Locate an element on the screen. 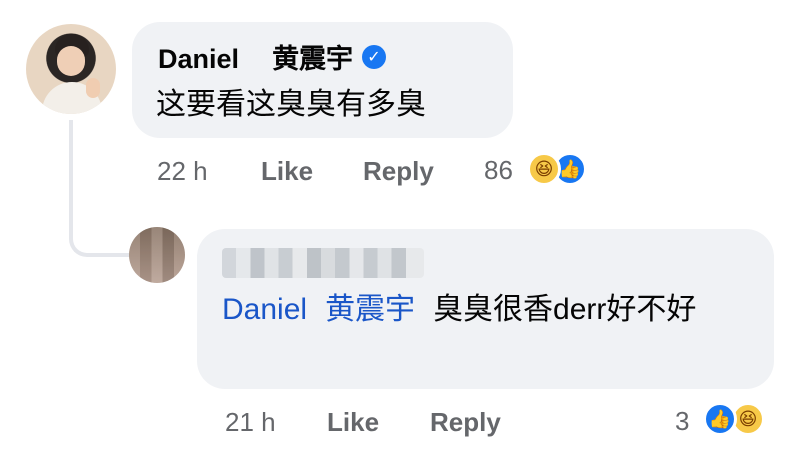 This screenshot has width=800, height=458. commenter-avatar is located at coordinates (71, 69).